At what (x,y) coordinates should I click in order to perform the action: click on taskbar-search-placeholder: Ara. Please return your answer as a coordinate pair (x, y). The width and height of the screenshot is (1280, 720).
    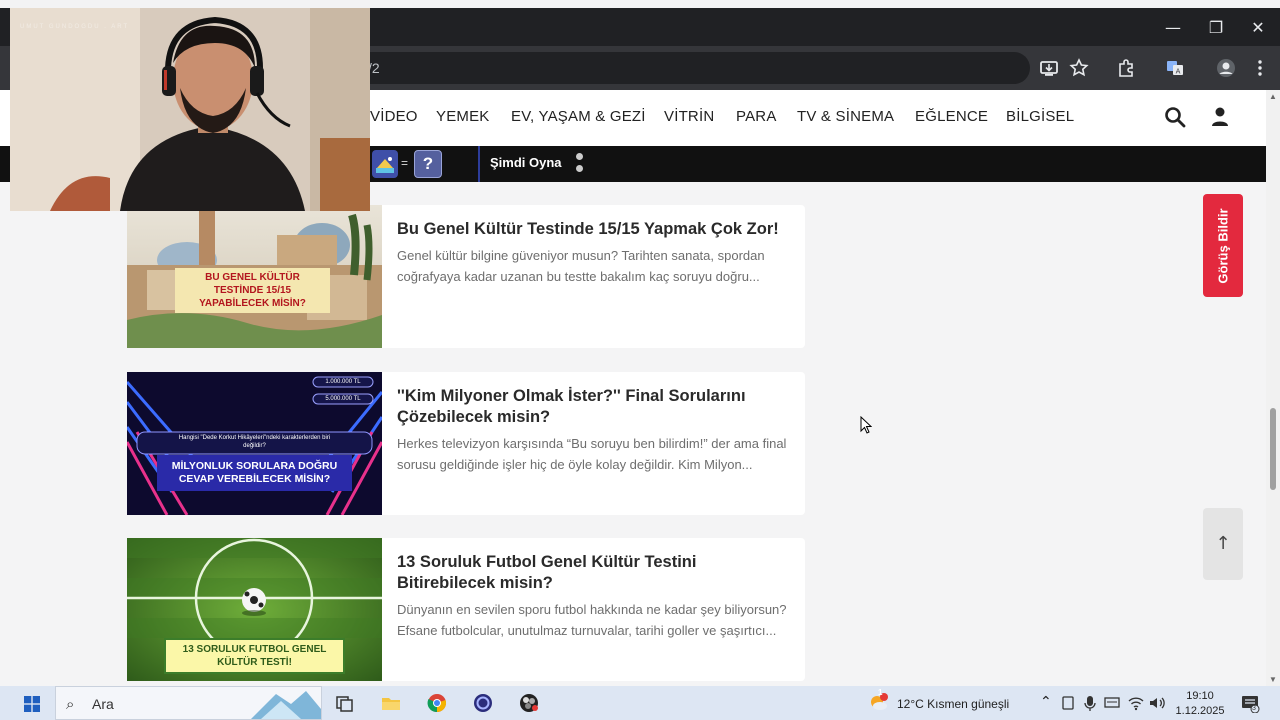
    Looking at the image, I should click on (103, 704).